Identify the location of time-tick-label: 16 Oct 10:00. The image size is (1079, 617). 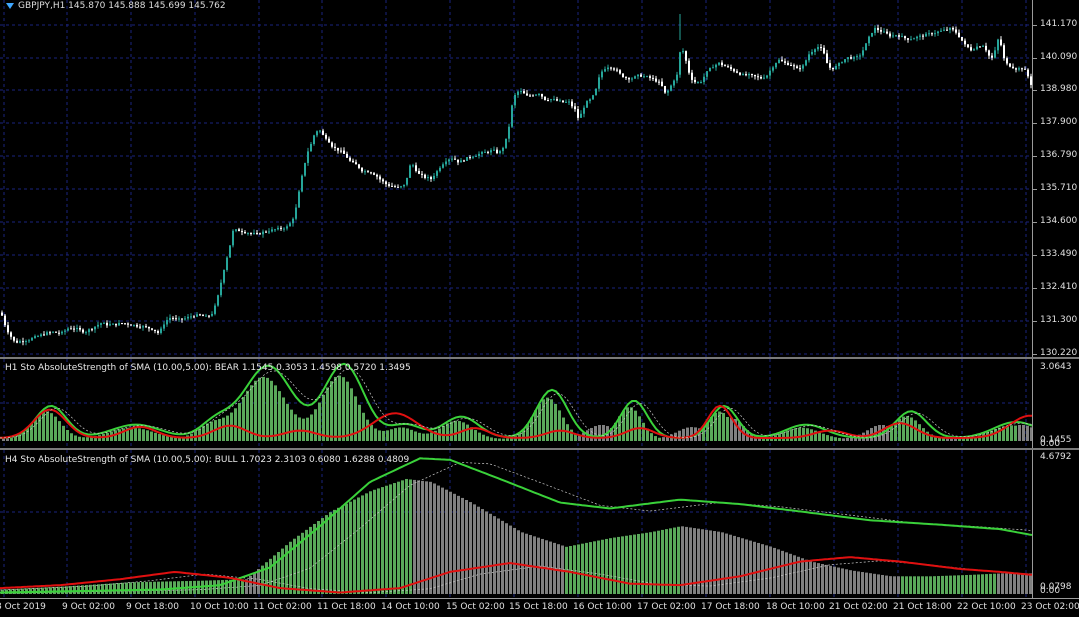
(602, 607).